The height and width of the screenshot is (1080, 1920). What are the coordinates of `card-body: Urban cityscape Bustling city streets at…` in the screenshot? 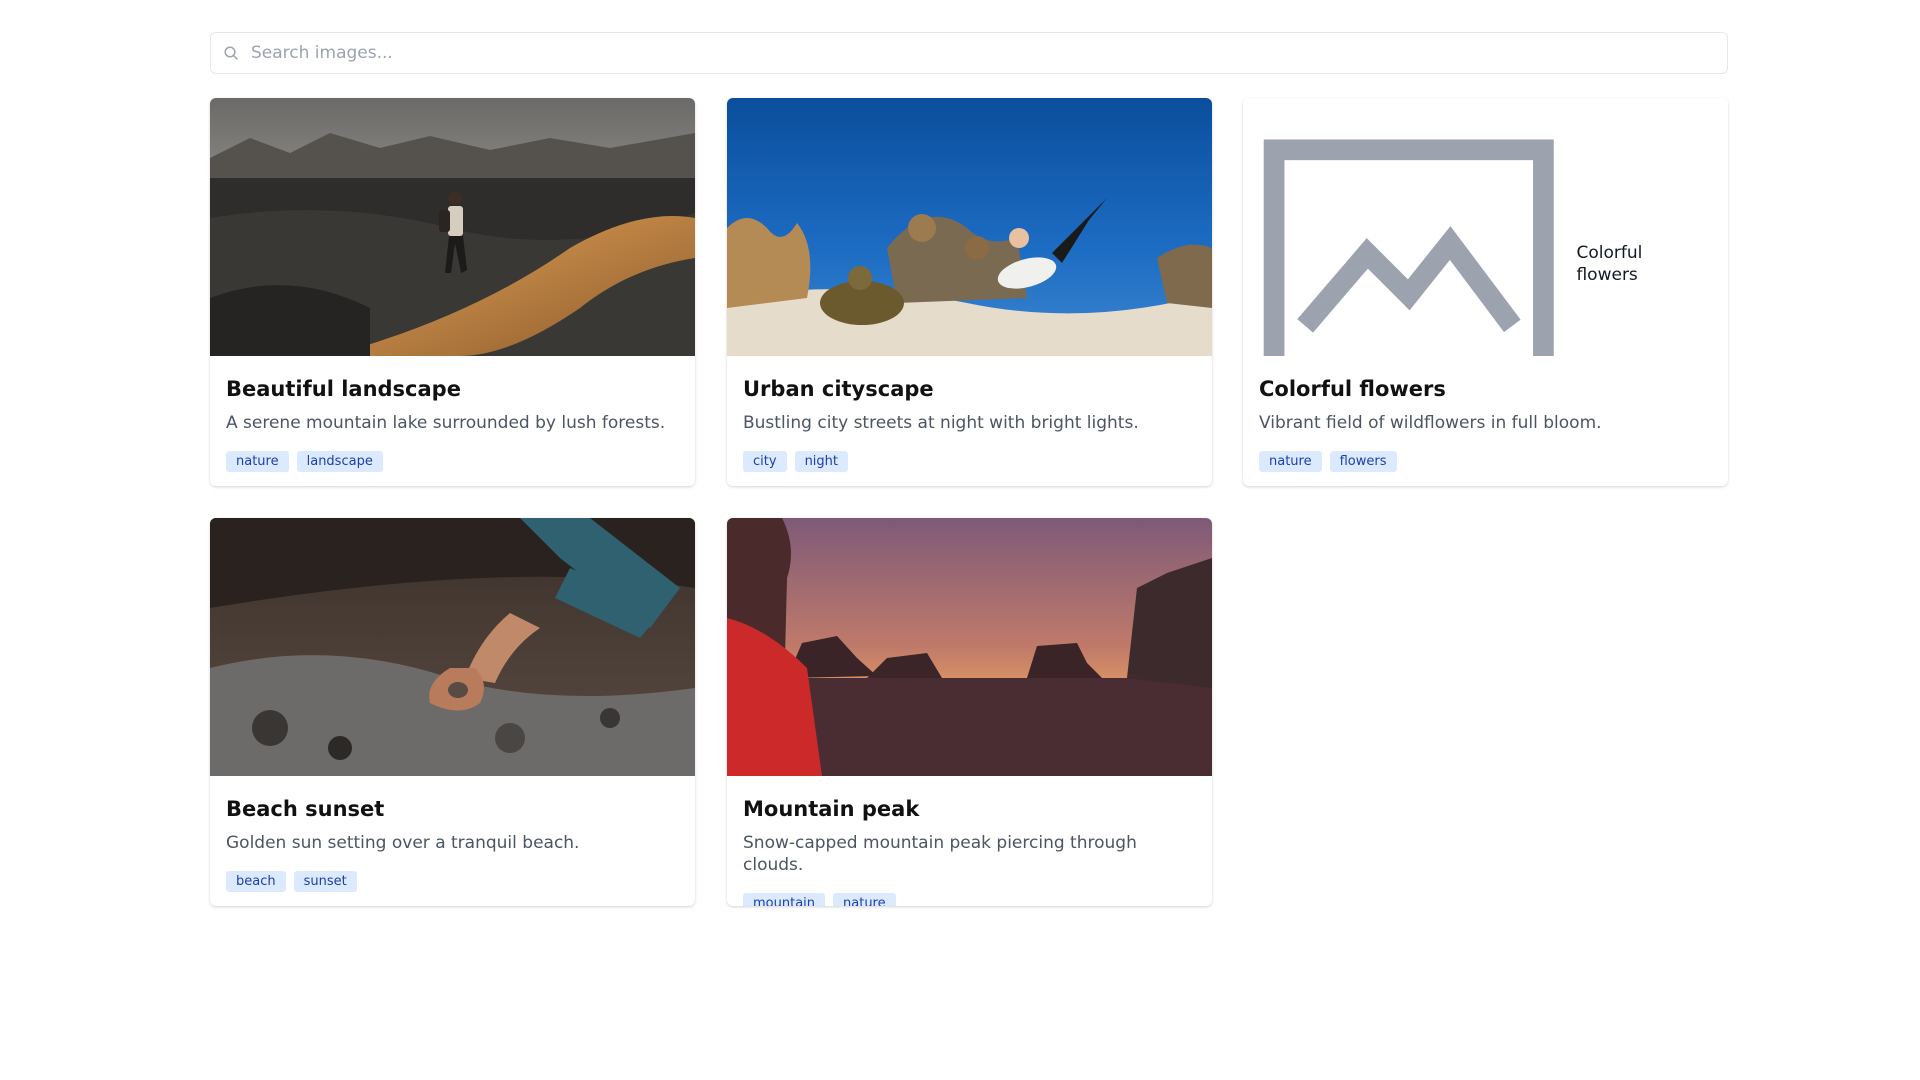 It's located at (969, 414).